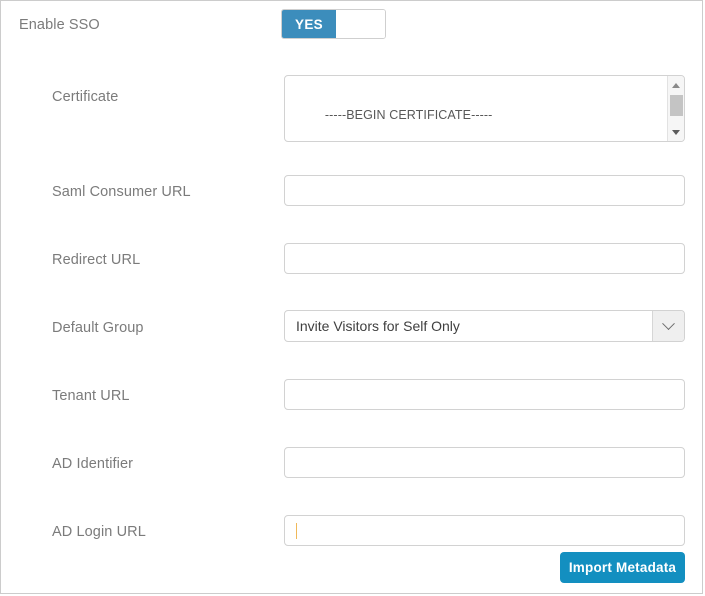 The height and width of the screenshot is (596, 705). Describe the element at coordinates (59, 25) in the screenshot. I see `enable-sso-label: Enable SSO` at that location.